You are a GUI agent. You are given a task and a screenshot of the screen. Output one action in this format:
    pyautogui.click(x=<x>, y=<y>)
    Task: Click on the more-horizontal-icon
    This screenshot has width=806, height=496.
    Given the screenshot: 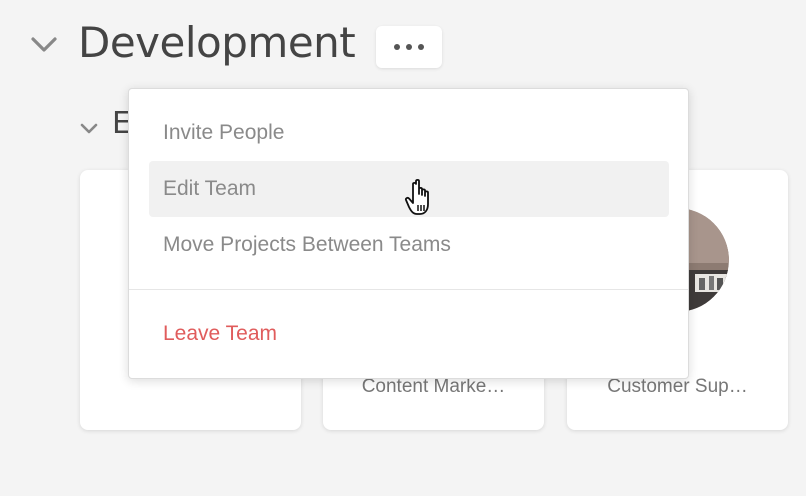 What is the action you would take?
    pyautogui.click(x=397, y=47)
    